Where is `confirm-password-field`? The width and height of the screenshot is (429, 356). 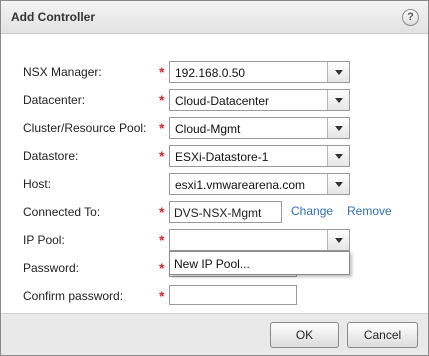 confirm-password-field is located at coordinates (233, 295).